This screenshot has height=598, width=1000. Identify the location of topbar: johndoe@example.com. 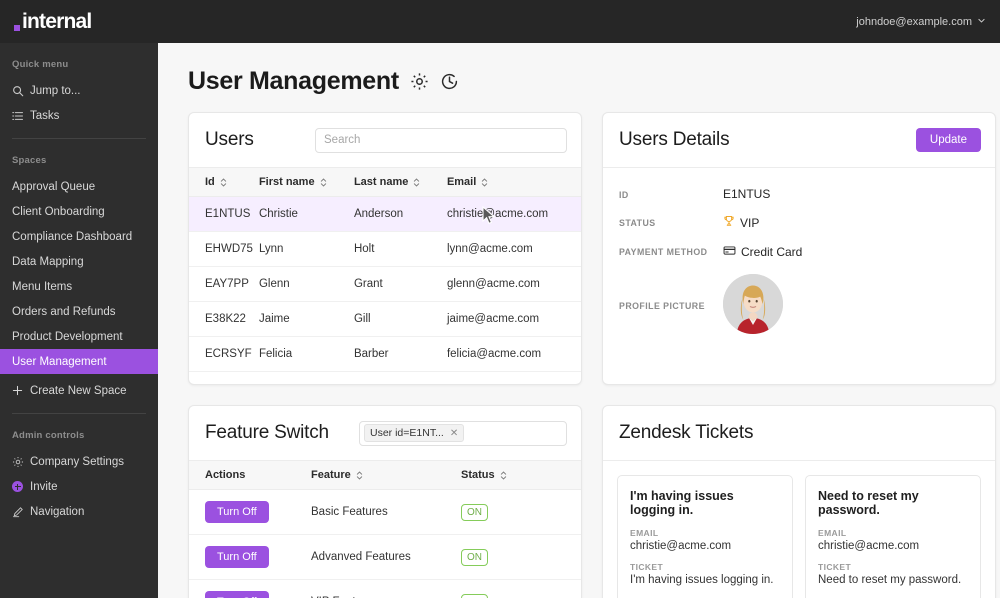
(579, 21).